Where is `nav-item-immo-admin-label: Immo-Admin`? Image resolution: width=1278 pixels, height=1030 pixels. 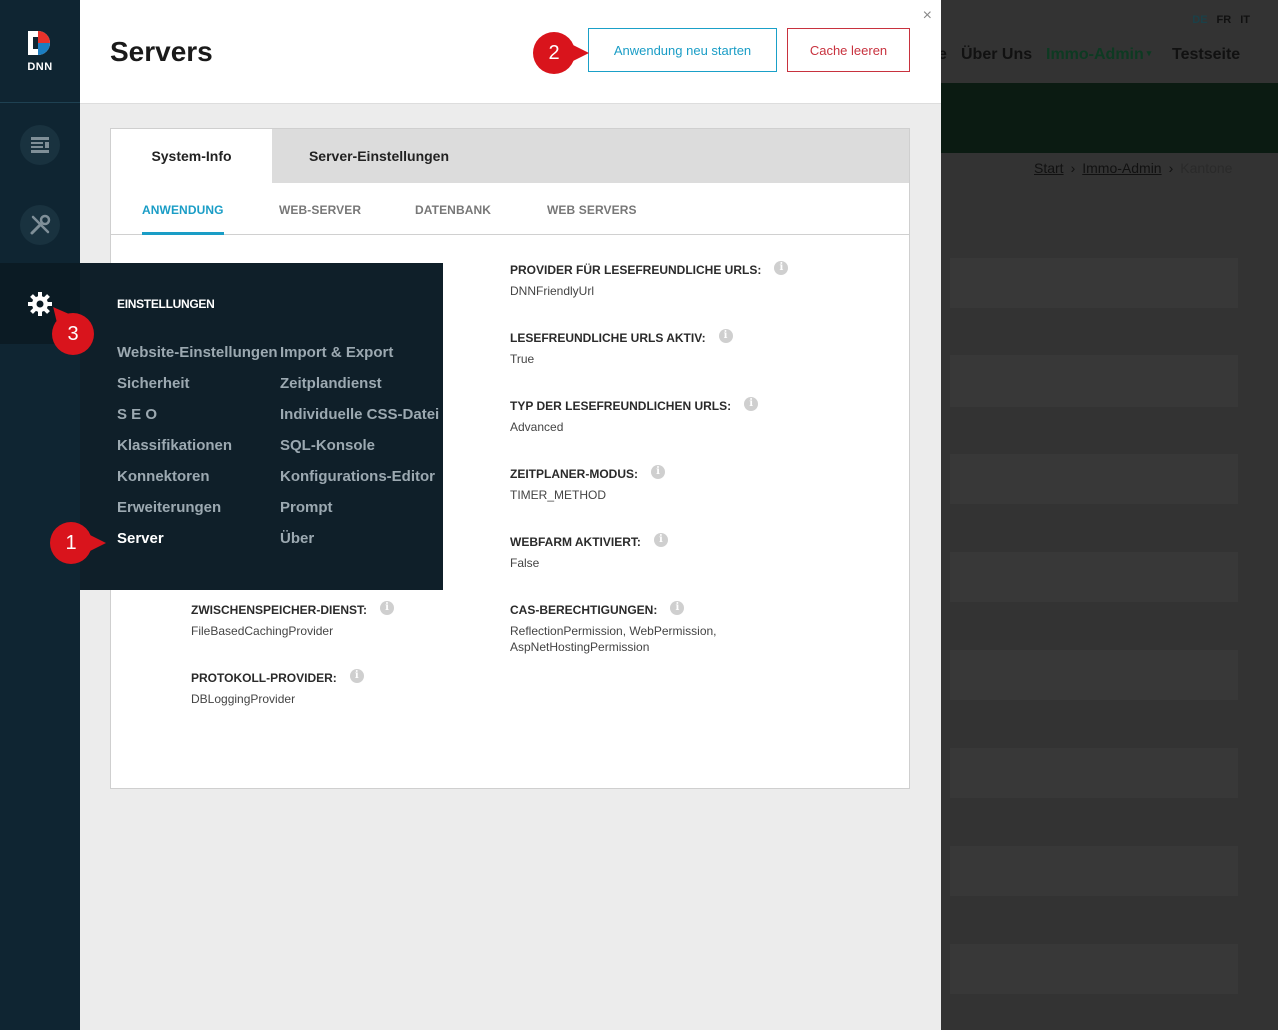
nav-item-immo-admin-label: Immo-Admin is located at coordinates (1095, 54).